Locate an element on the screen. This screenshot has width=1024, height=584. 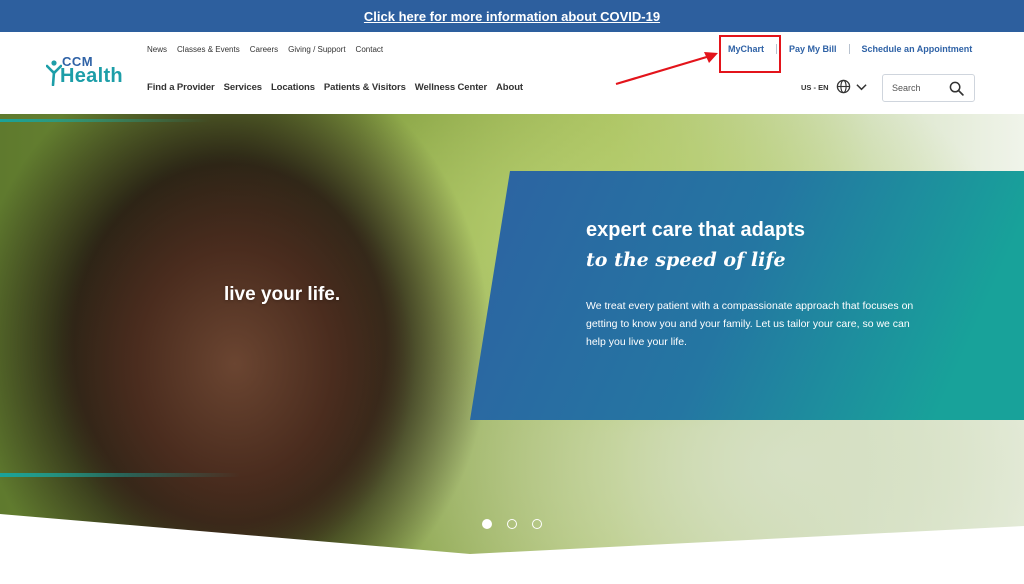
nav-find-a-provider: Find a Provider is located at coordinates (181, 87).